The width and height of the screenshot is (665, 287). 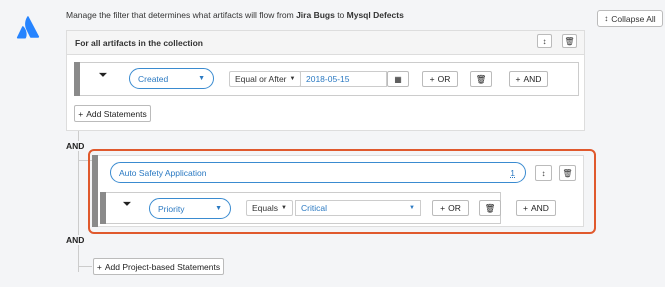 I want to click on reorder-button: ↕, so click(x=544, y=41).